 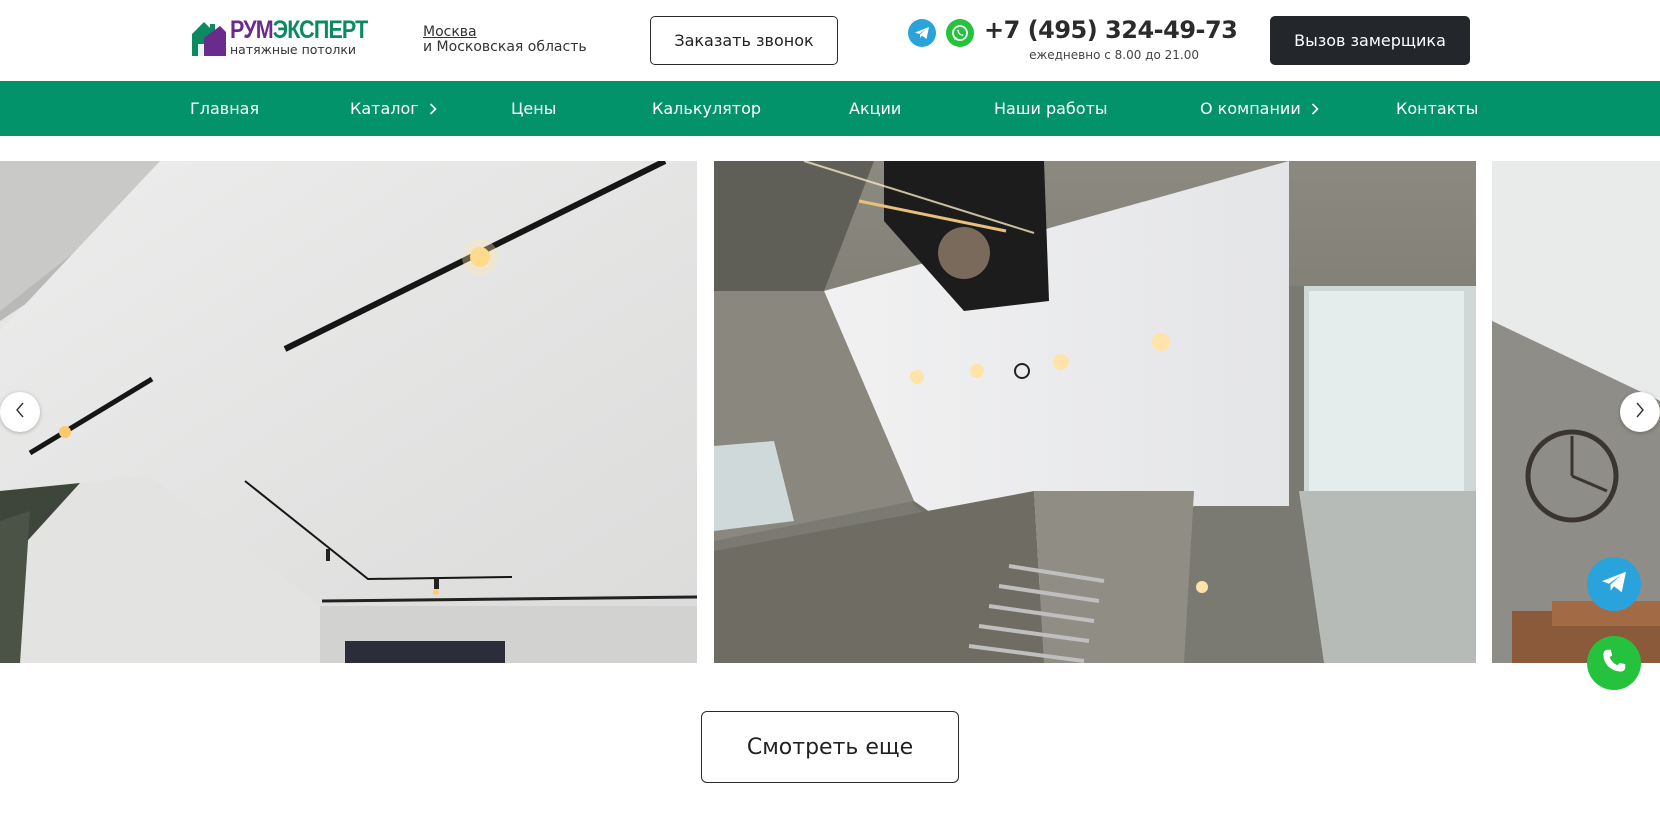 I want to click on logo-subtitle: натяжные потолки, so click(x=293, y=49).